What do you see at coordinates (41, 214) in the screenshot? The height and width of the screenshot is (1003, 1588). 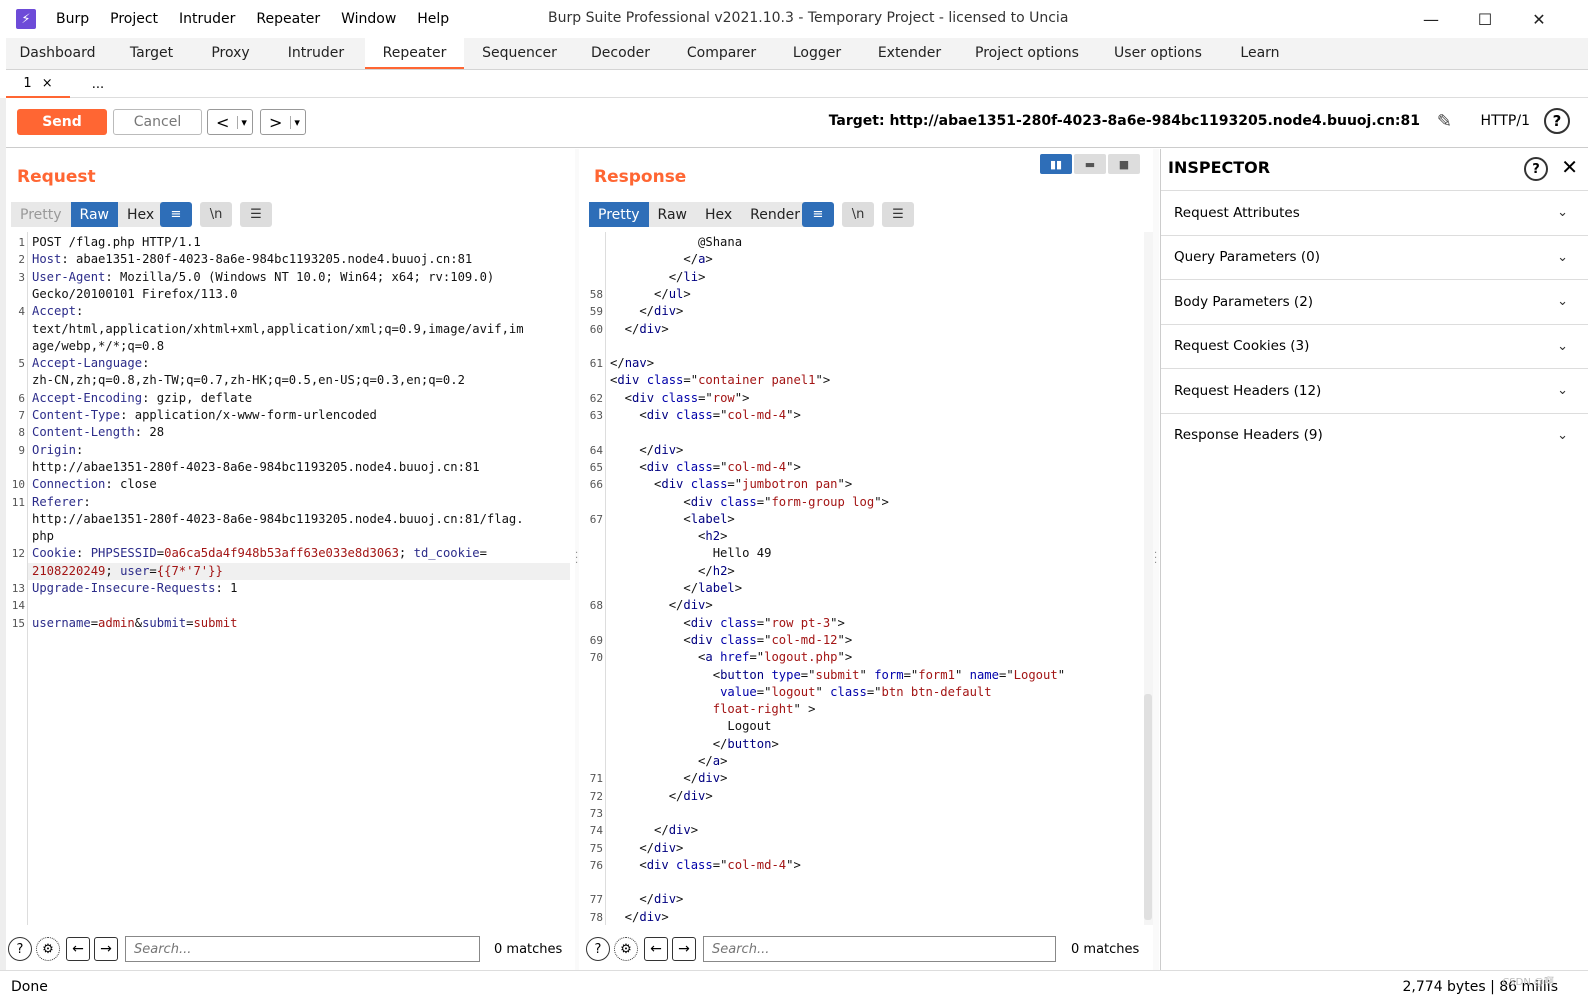 I see `request-tab-pretty: Pretty` at bounding box center [41, 214].